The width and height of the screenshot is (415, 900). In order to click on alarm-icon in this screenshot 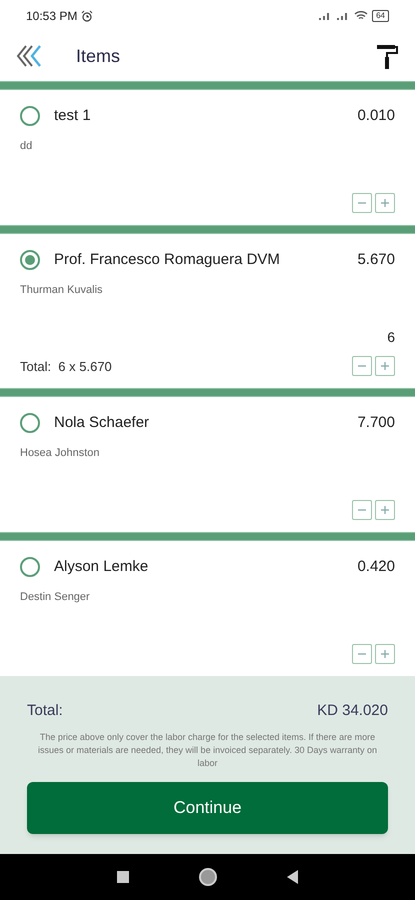, I will do `click(87, 16)`.